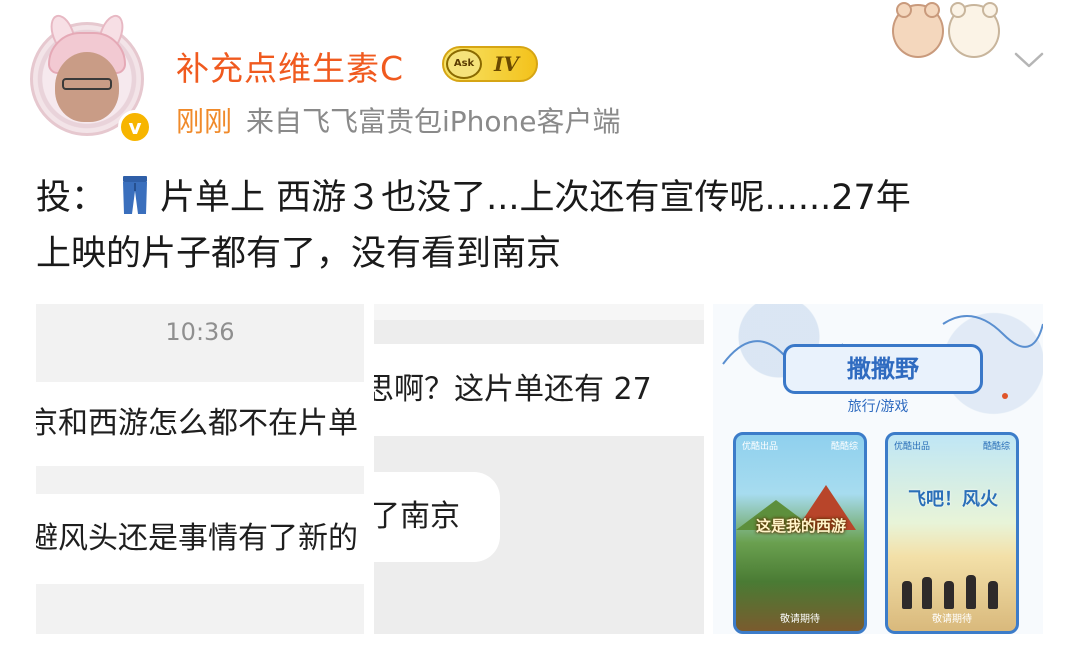  I want to click on level-logo-icon: Ask, so click(464, 64).